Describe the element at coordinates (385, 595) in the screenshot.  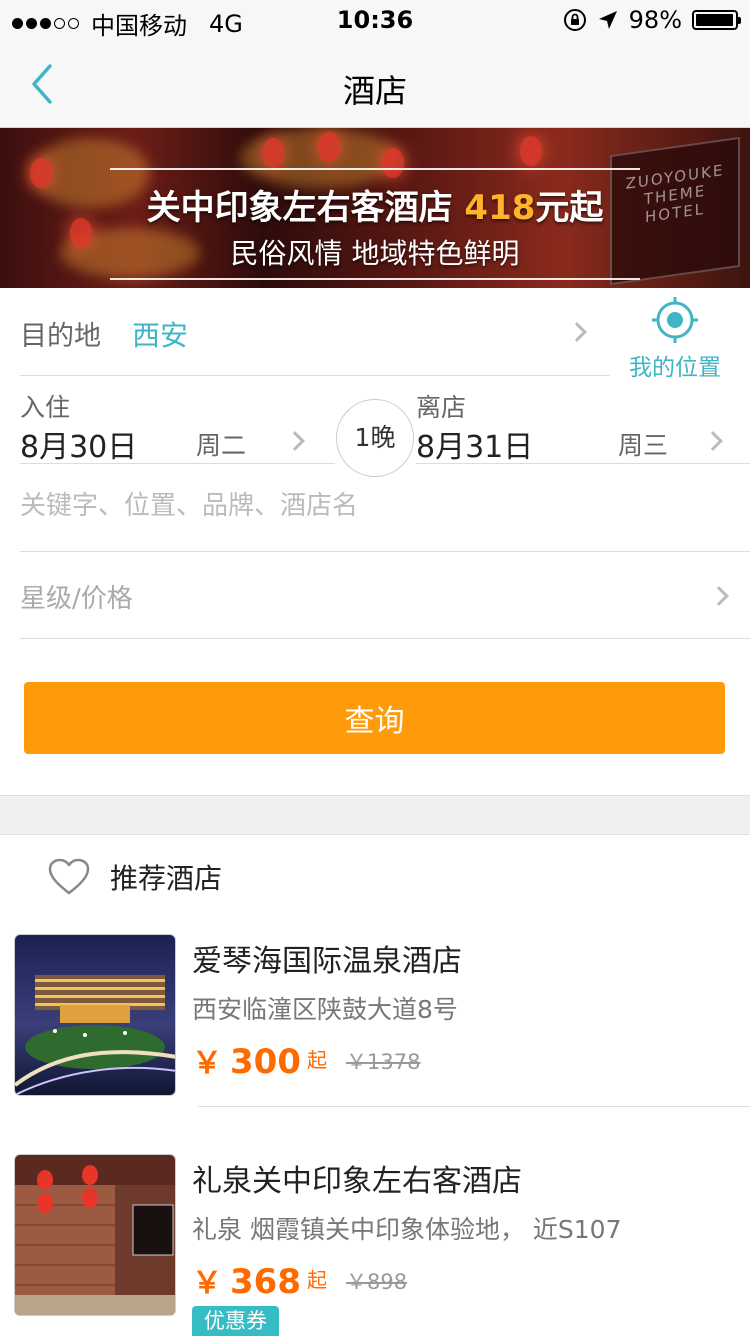
I see `star-price-row: 星级/价格` at that location.